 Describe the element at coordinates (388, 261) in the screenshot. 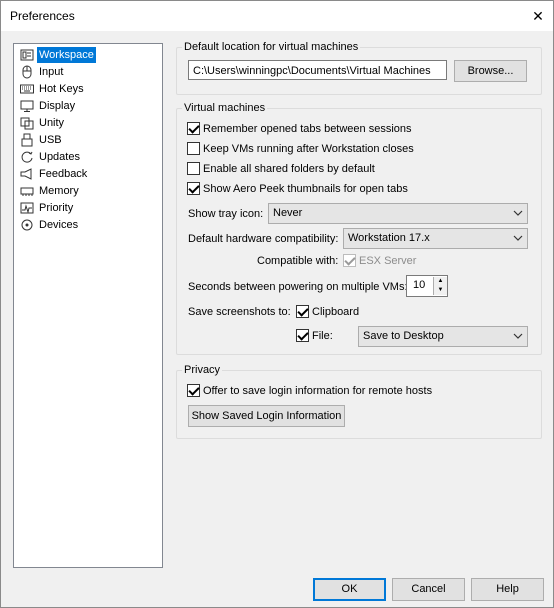

I see `checkbox-label: ESX Server` at that location.